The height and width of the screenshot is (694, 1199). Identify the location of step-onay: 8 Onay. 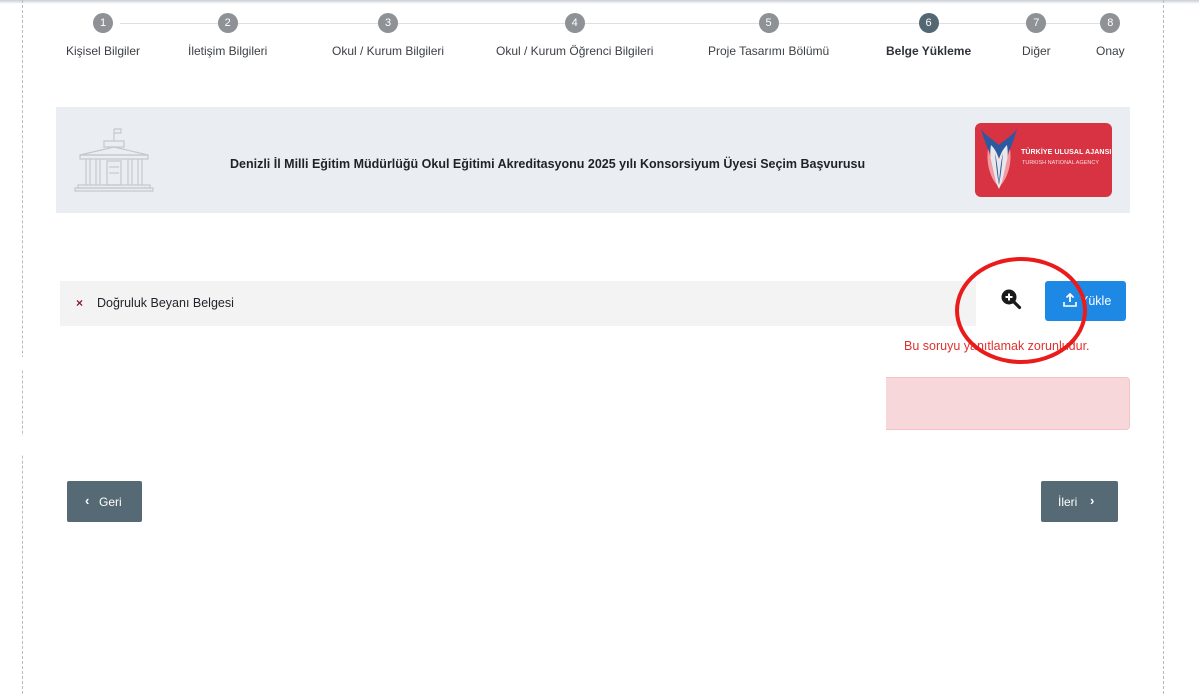
(1110, 34).